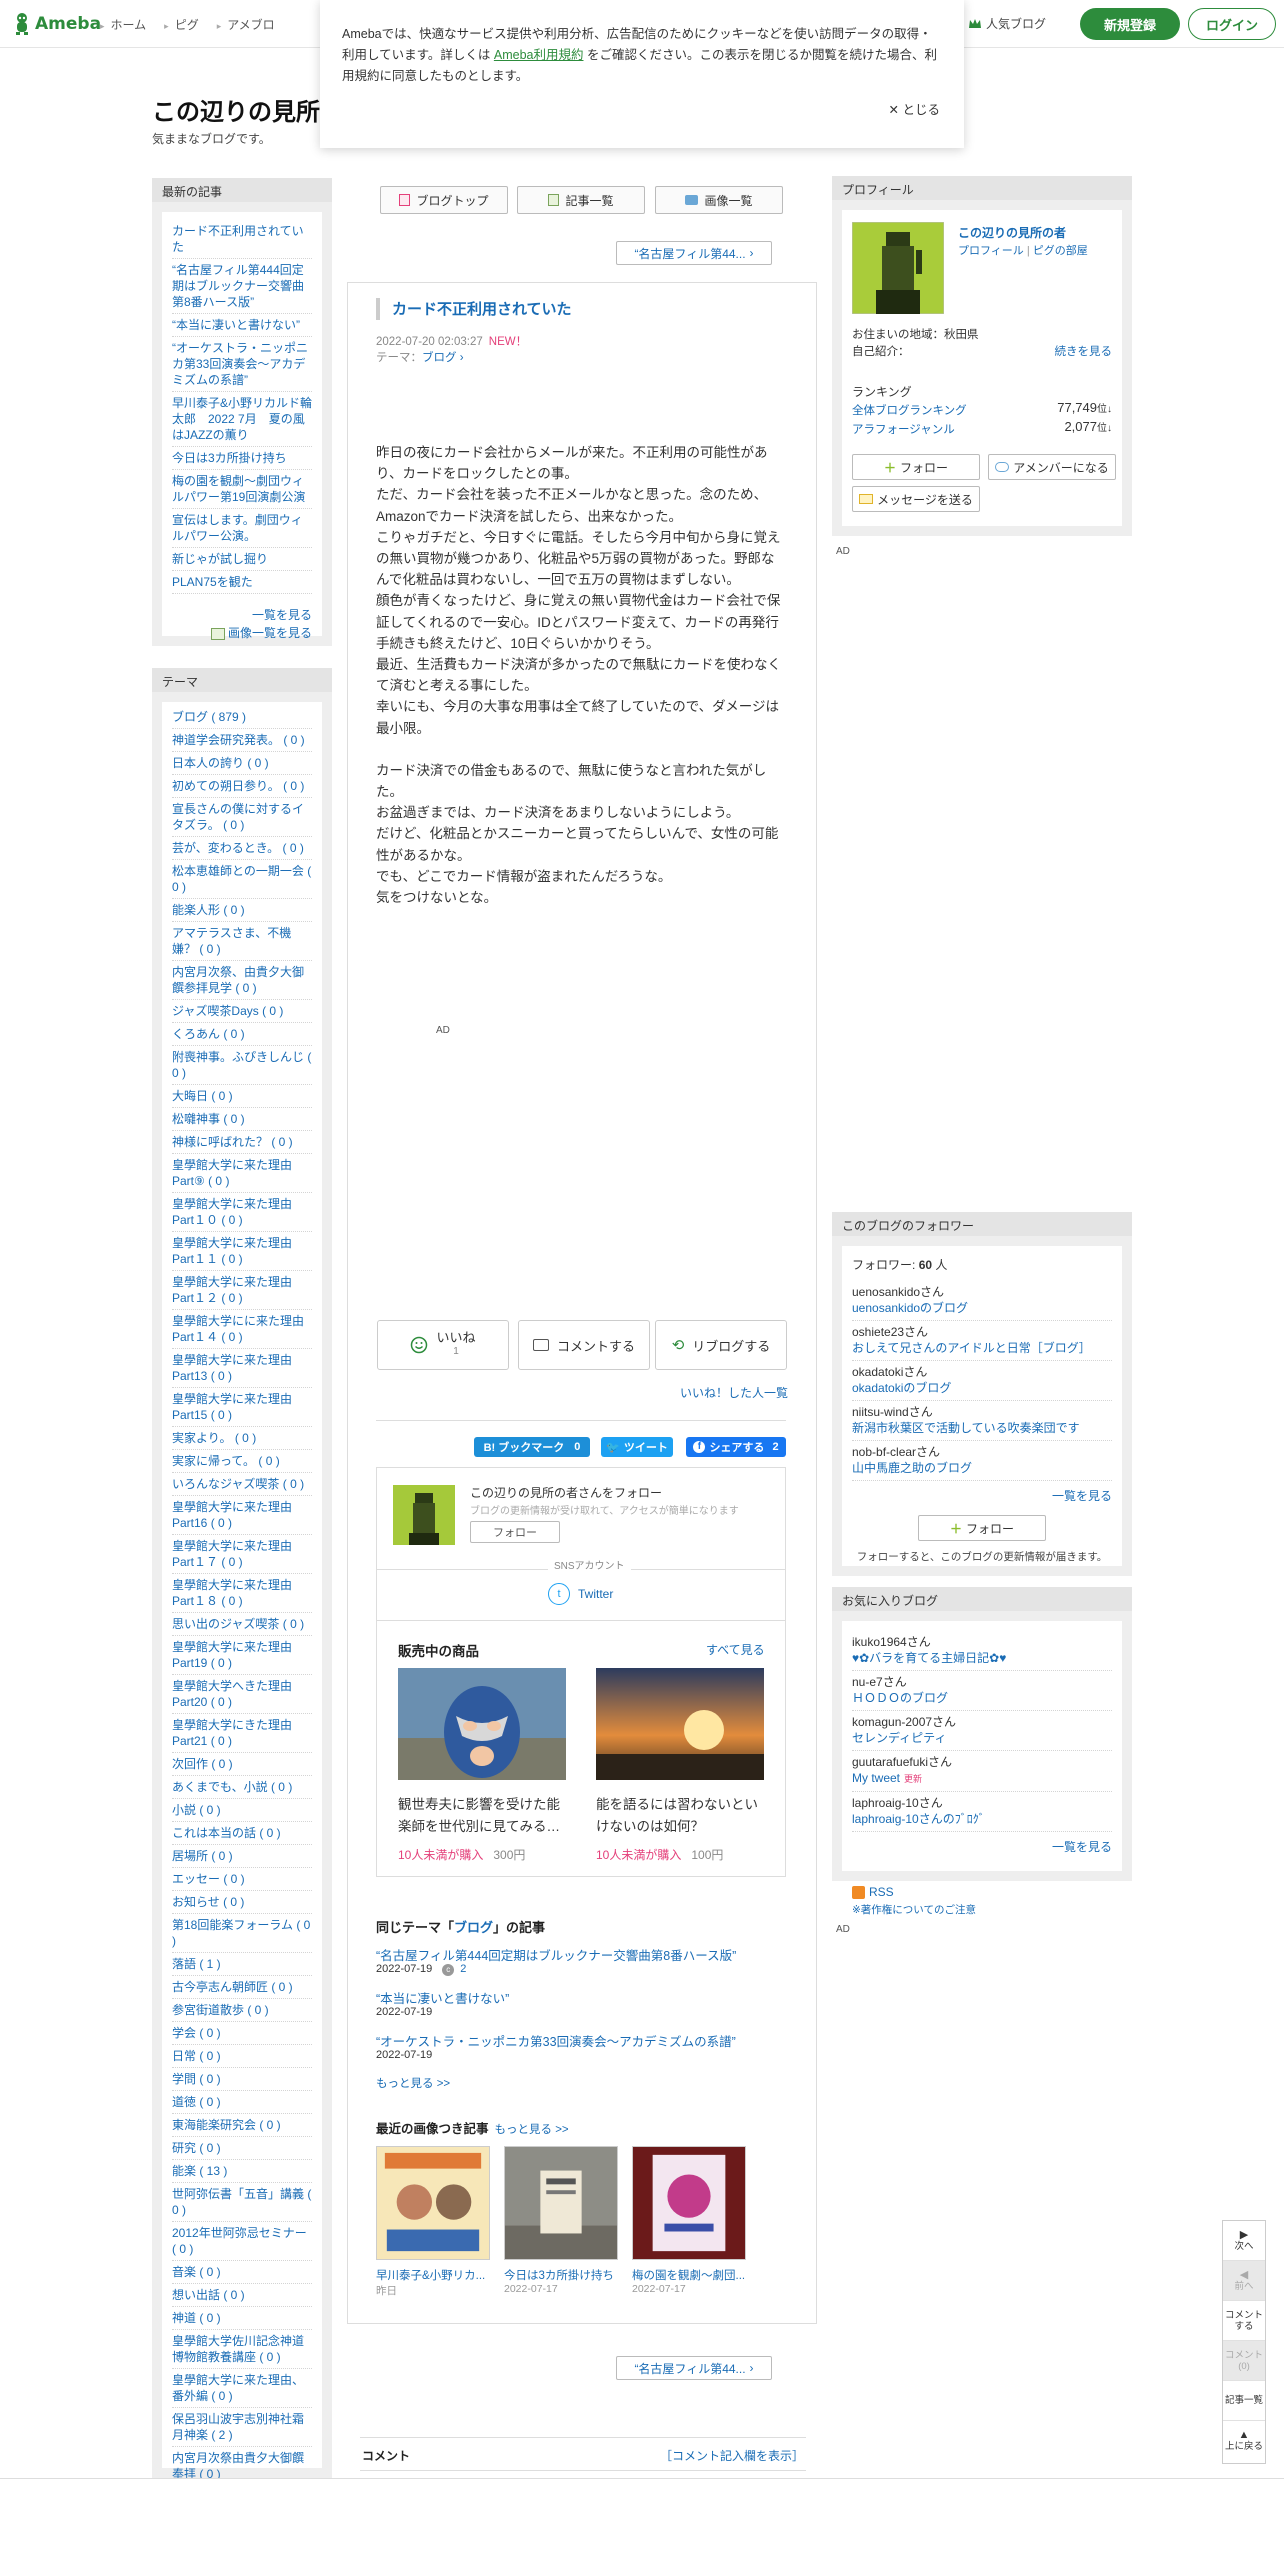 The image size is (1284, 2568). I want to click on theme-item: 学会 ( 0 ), so click(242, 2033).